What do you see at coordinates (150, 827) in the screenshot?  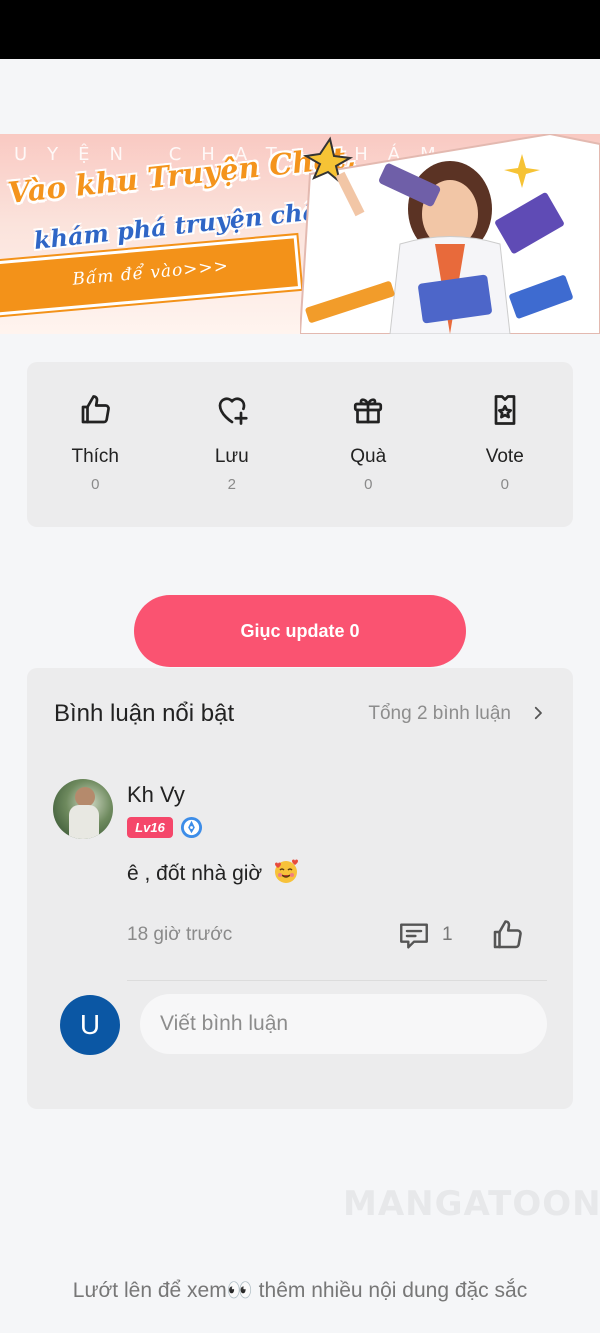 I see `level-badge: Lv16` at bounding box center [150, 827].